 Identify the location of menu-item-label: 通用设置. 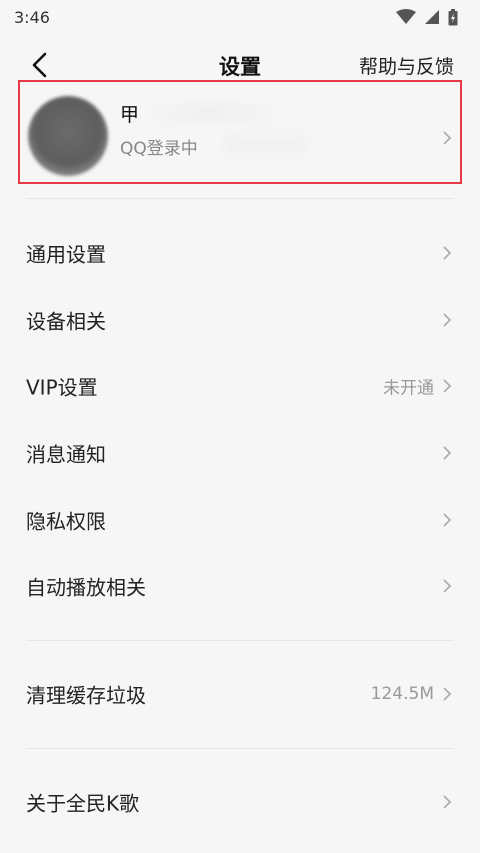
(66, 254).